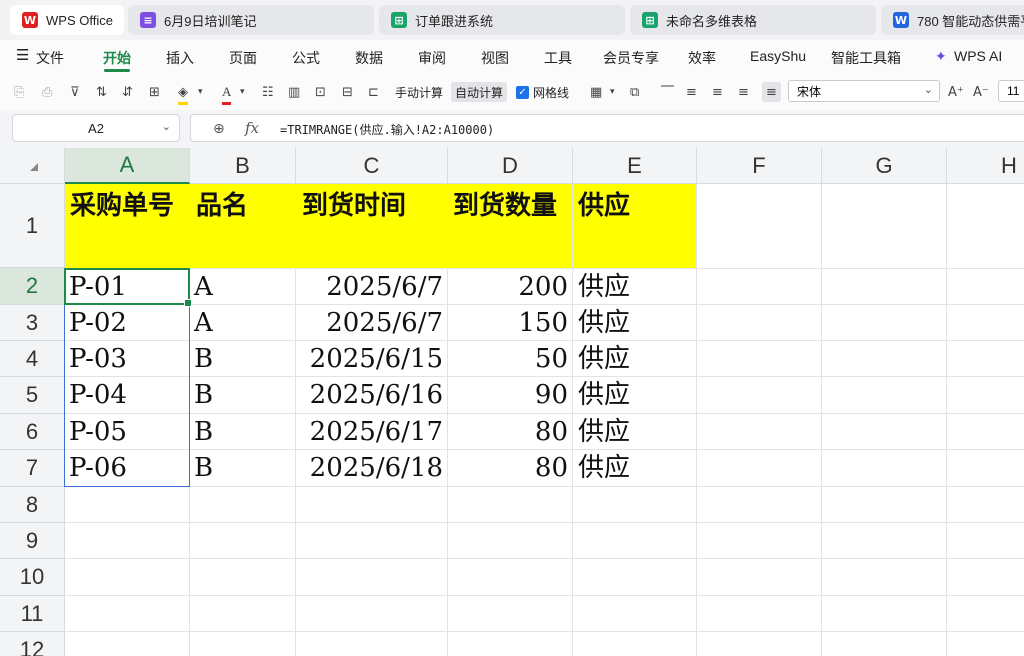 This screenshot has height=656, width=1024. I want to click on row-header-10: 10, so click(32, 577).